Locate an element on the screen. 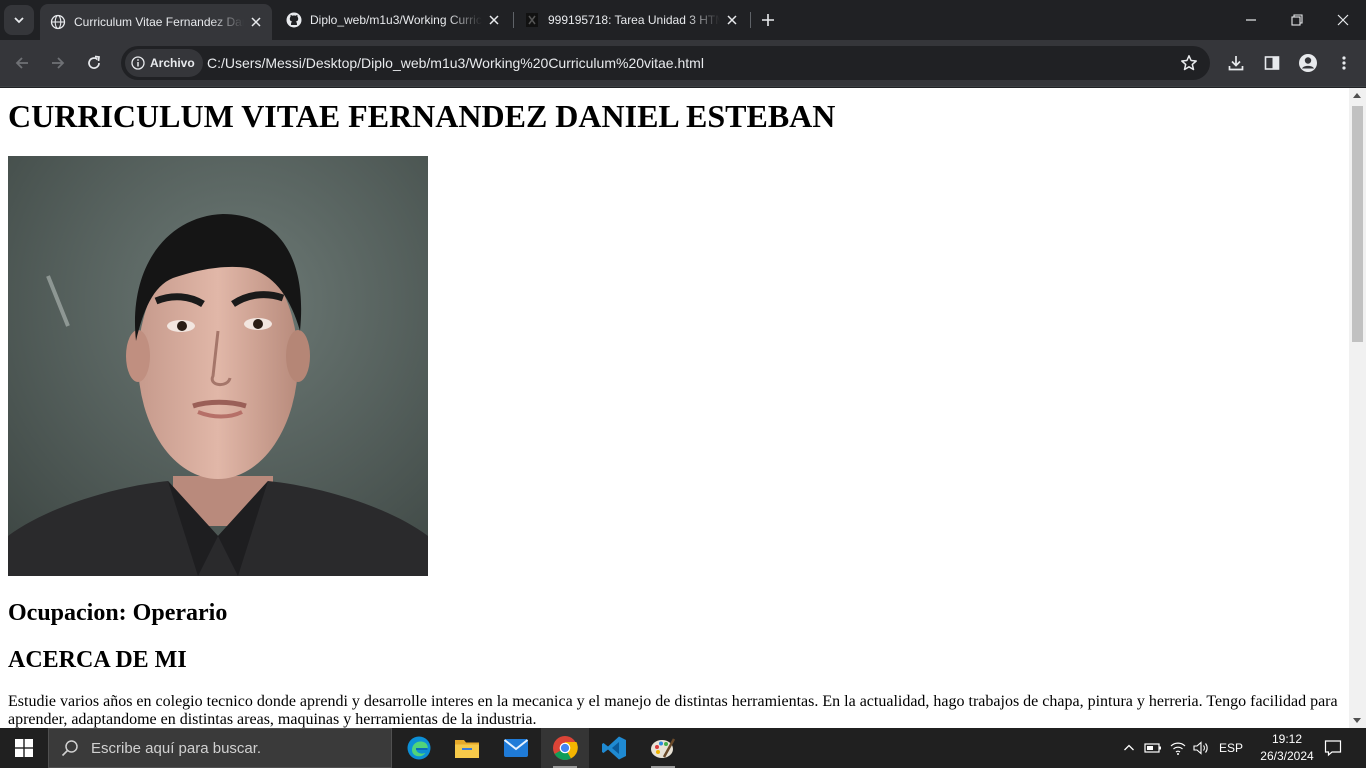  bookmark-star-icon is located at coordinates (1189, 63).